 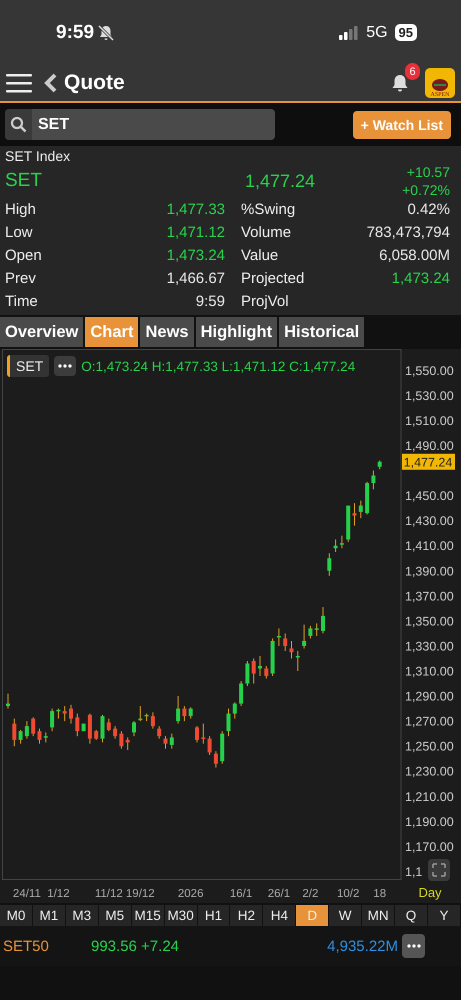 I want to click on y-axis-label: 1,410.00, so click(x=429, y=546).